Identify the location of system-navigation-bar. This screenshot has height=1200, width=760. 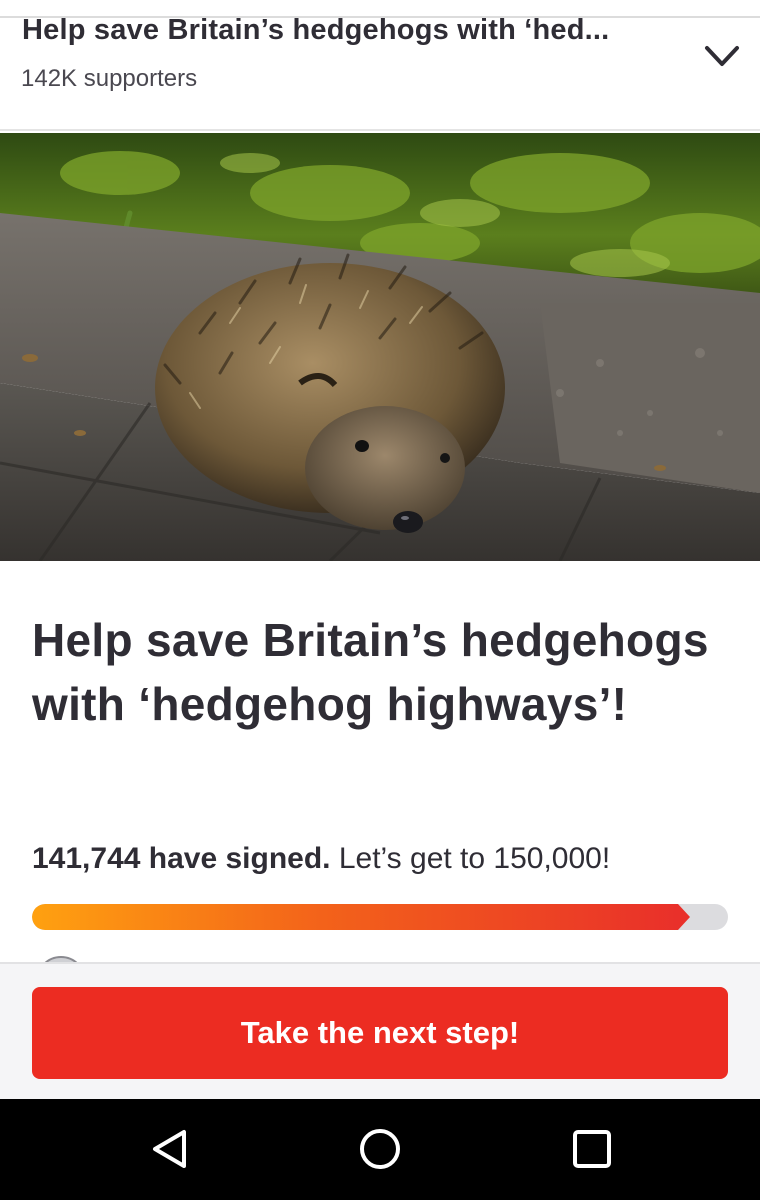
(380, 1149).